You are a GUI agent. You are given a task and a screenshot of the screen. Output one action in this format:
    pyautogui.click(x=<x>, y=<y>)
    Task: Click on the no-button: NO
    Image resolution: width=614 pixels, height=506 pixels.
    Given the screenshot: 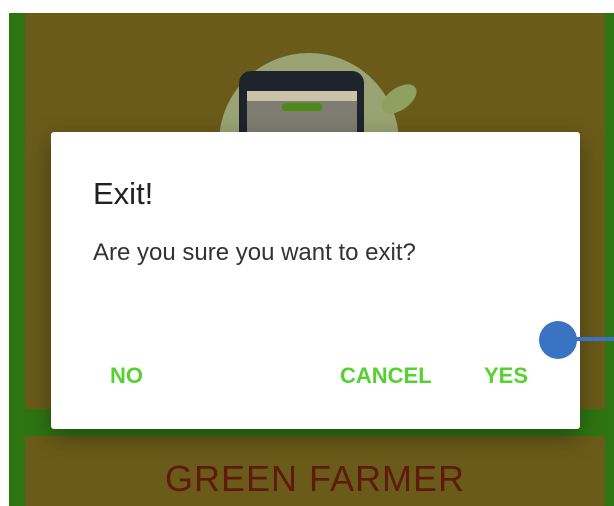 What is the action you would take?
    pyautogui.click(x=126, y=376)
    